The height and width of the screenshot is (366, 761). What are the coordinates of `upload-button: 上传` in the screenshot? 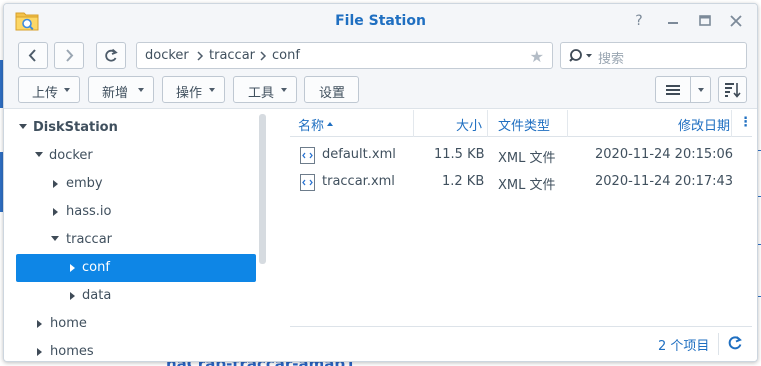 It's located at (49, 89).